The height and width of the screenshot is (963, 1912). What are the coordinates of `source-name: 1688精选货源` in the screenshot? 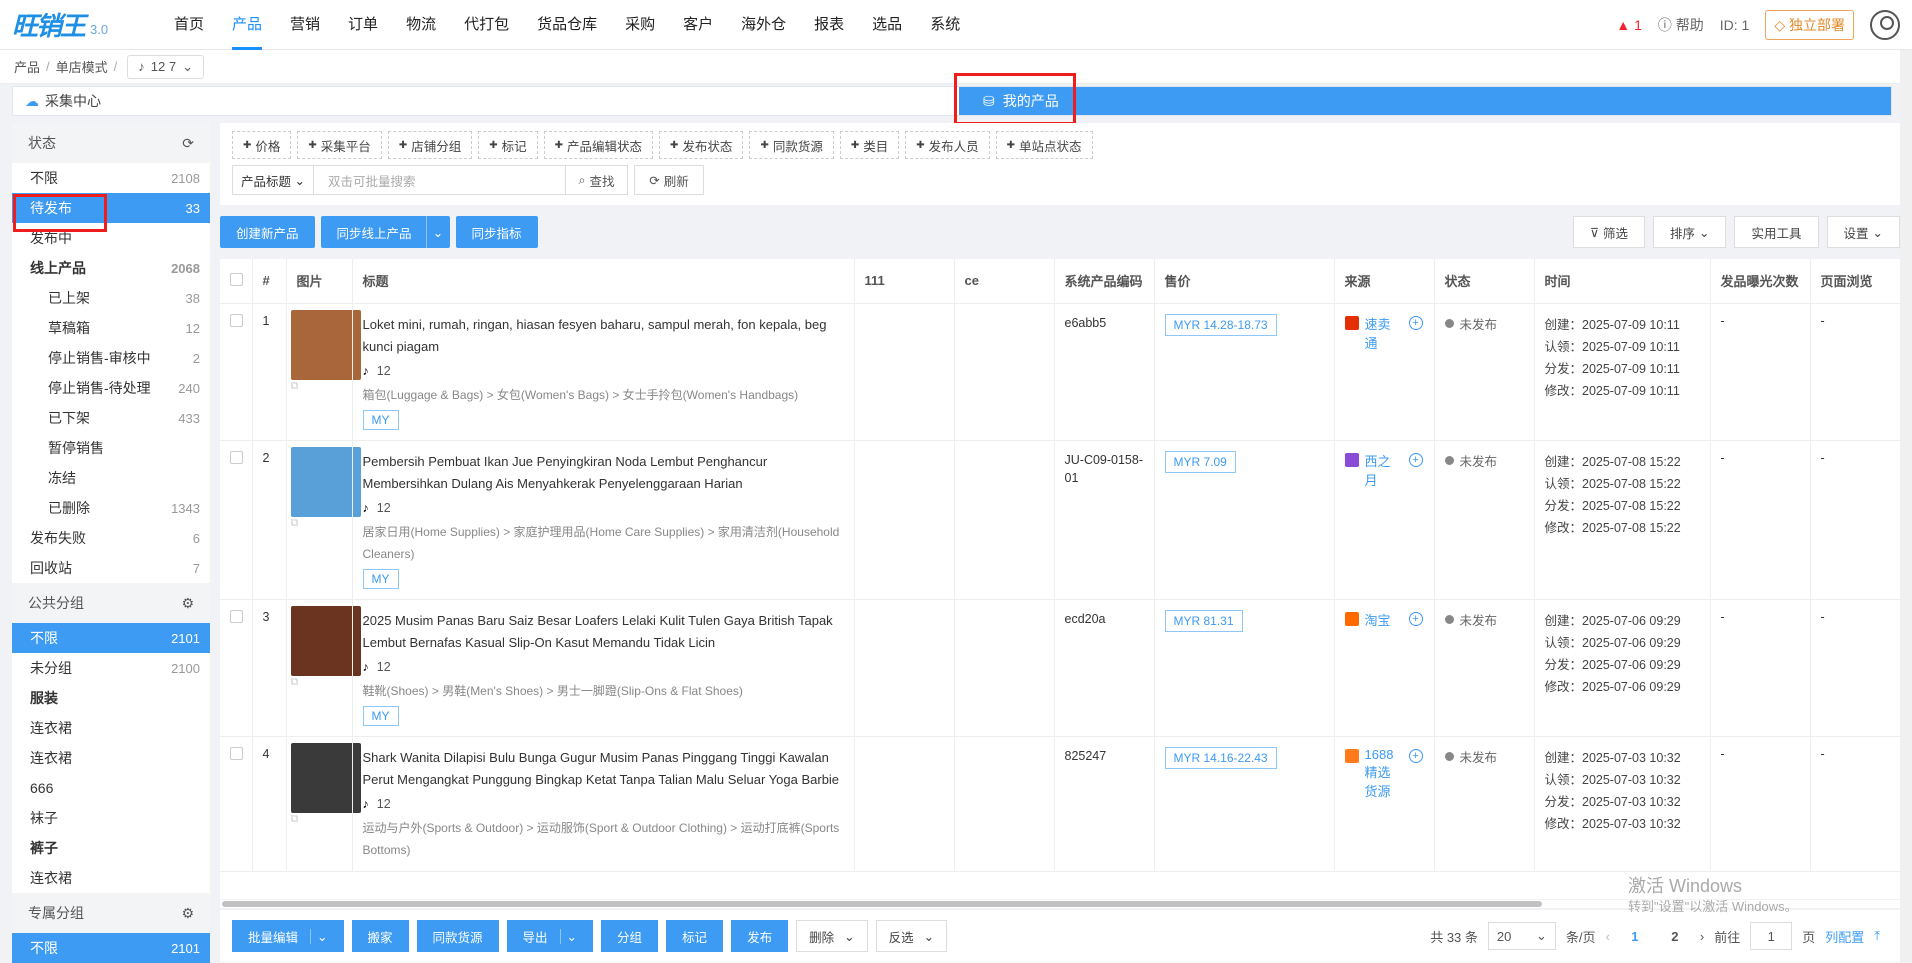 It's located at (1384, 773).